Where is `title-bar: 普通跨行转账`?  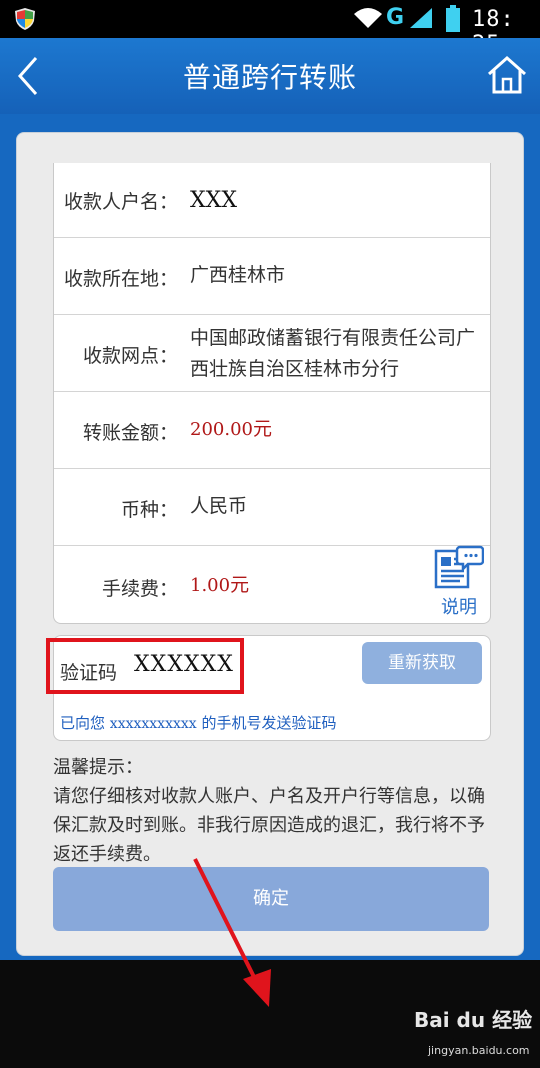 title-bar: 普通跨行转账 is located at coordinates (270, 76).